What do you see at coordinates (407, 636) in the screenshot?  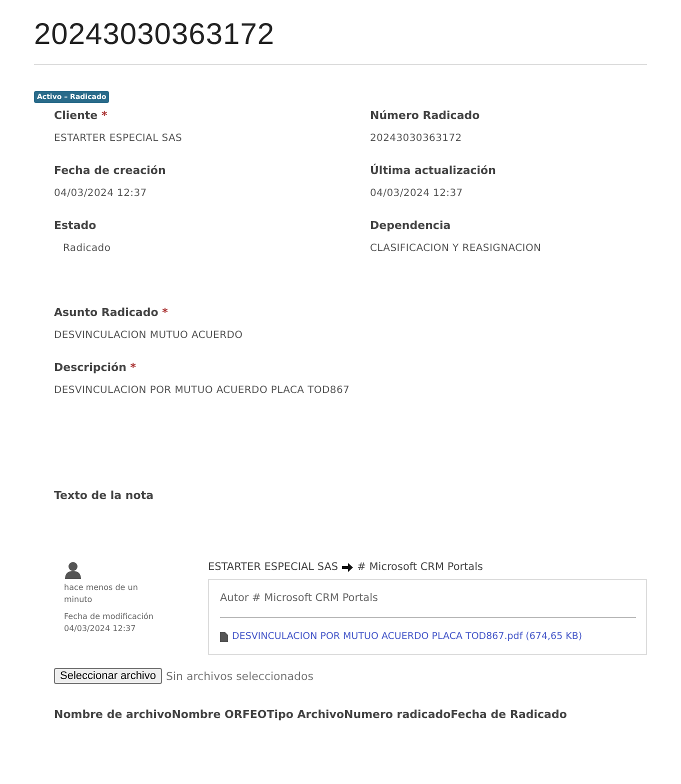 I see `attachment-link: DESVINCULACION POR MUTUO ACUERDO PLACA TOD867.pdf (674,65 KB)` at bounding box center [407, 636].